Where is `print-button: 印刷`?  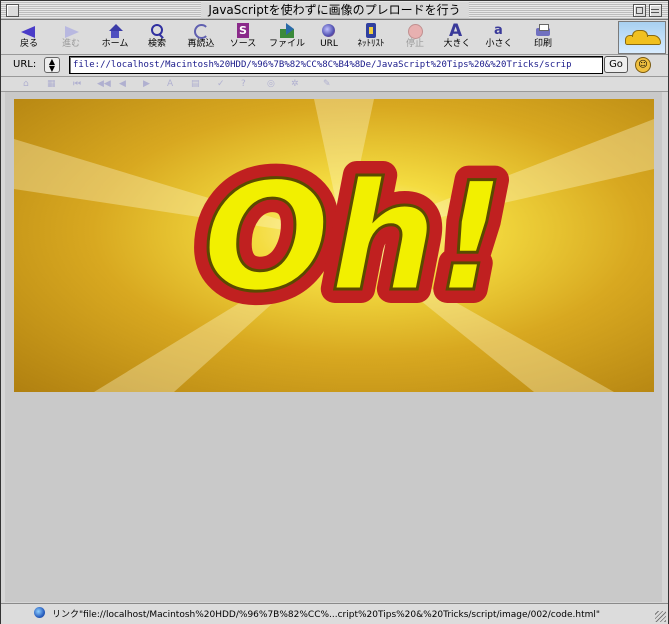
print-button: 印刷 is located at coordinates (543, 37).